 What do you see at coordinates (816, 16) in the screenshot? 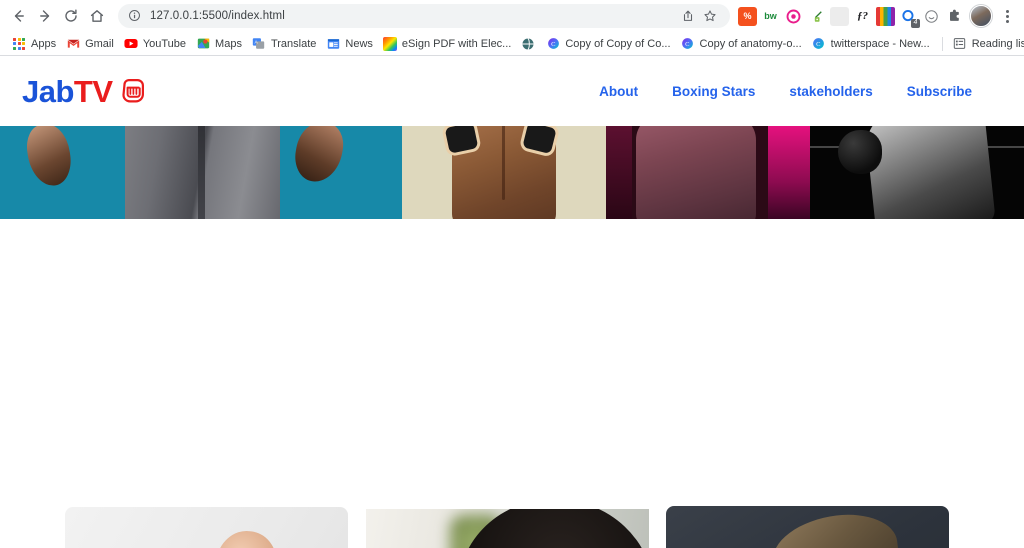
I see `eyedropper-extension-icon` at bounding box center [816, 16].